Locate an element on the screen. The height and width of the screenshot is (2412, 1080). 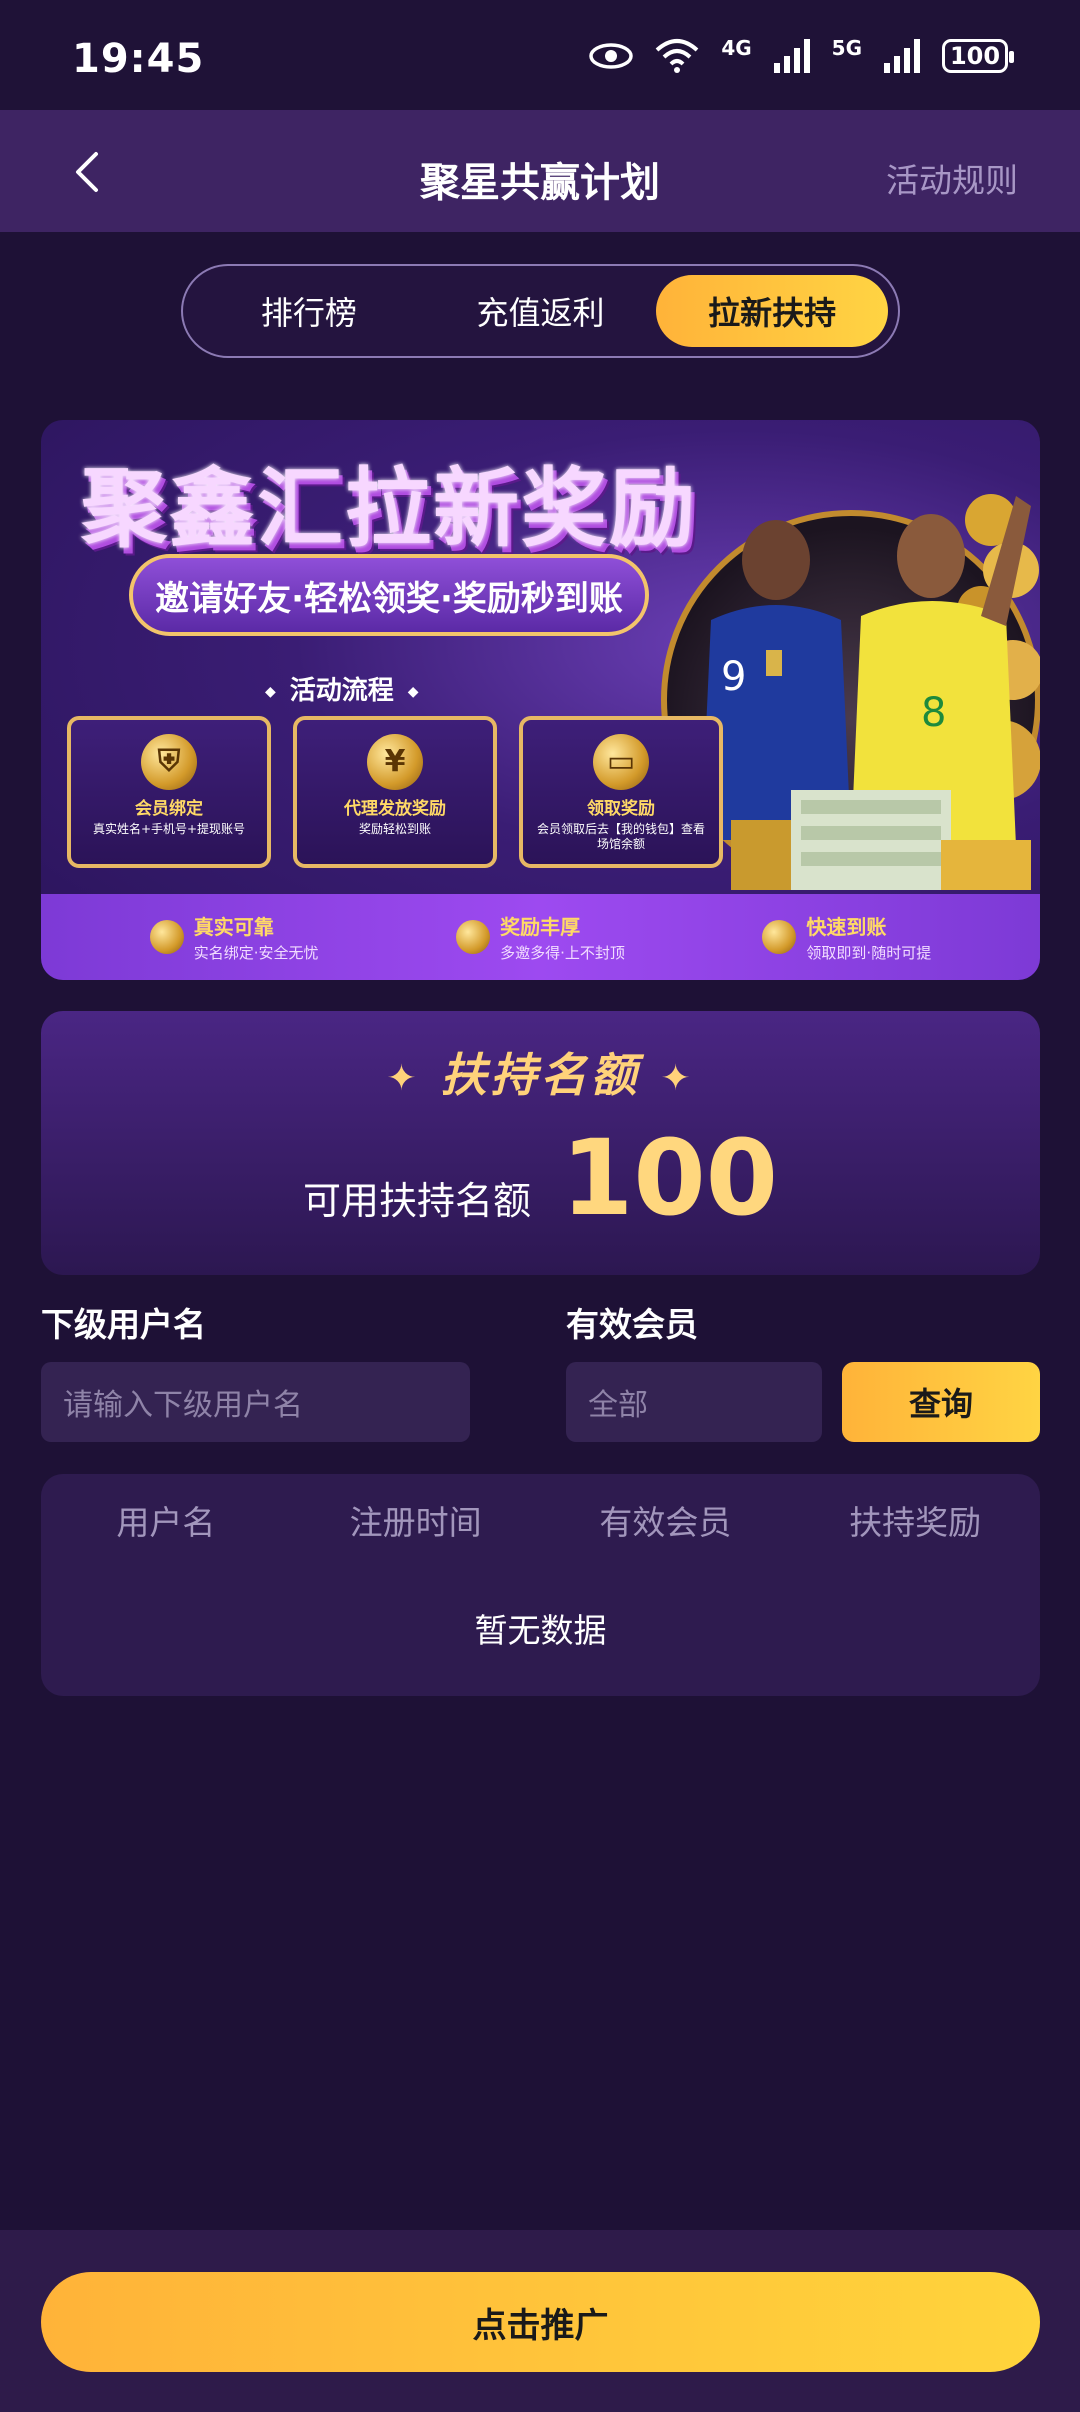
valid-member-select: 全部 is located at coordinates (694, 1402).